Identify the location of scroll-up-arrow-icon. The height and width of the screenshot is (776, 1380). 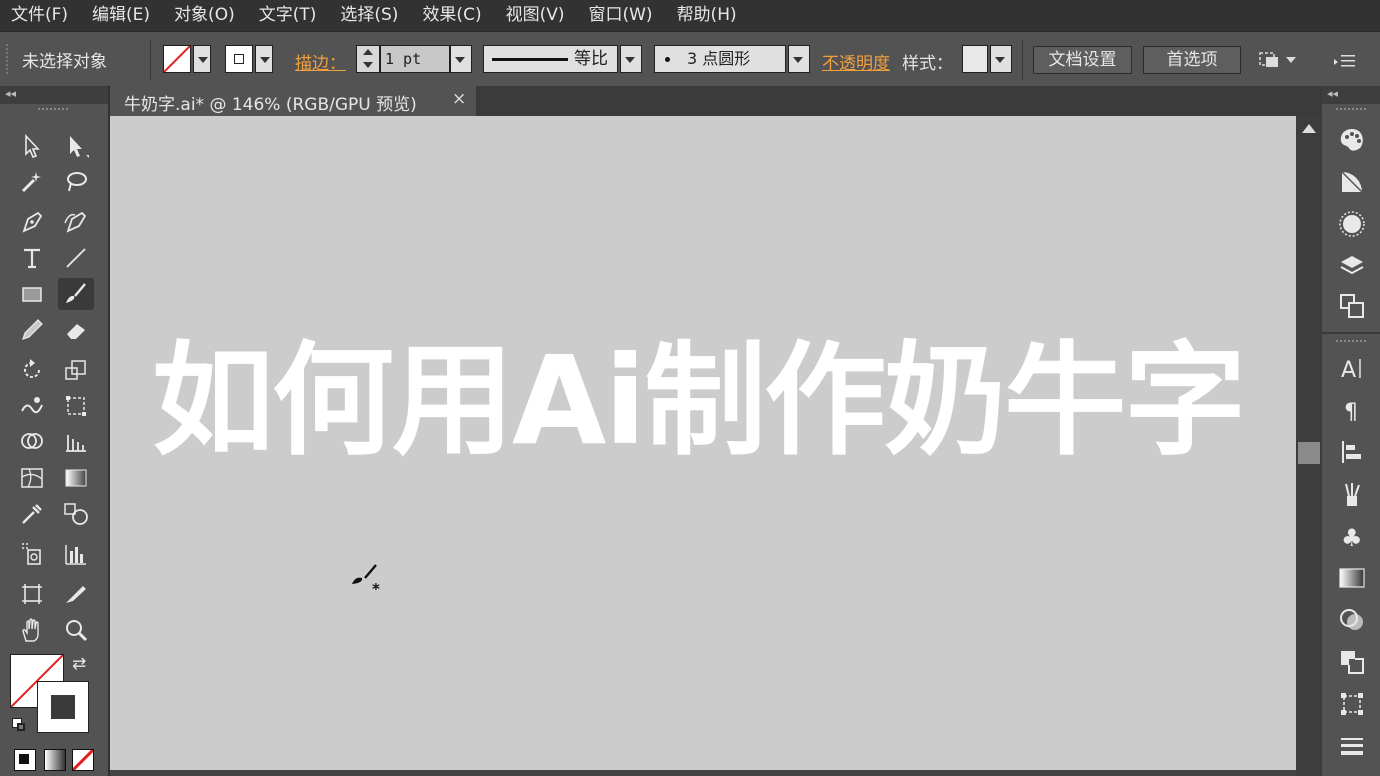
(1309, 128).